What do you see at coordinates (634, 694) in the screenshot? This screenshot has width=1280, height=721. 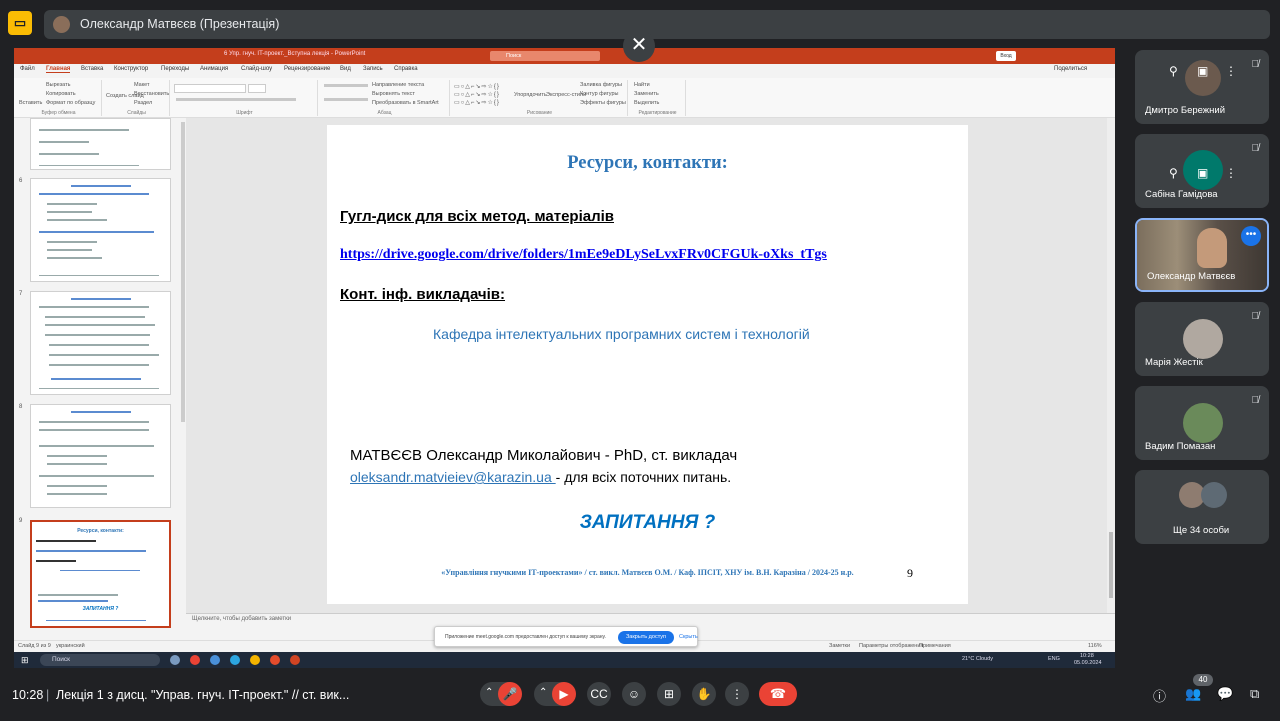 I see `emoji-button: ☺` at bounding box center [634, 694].